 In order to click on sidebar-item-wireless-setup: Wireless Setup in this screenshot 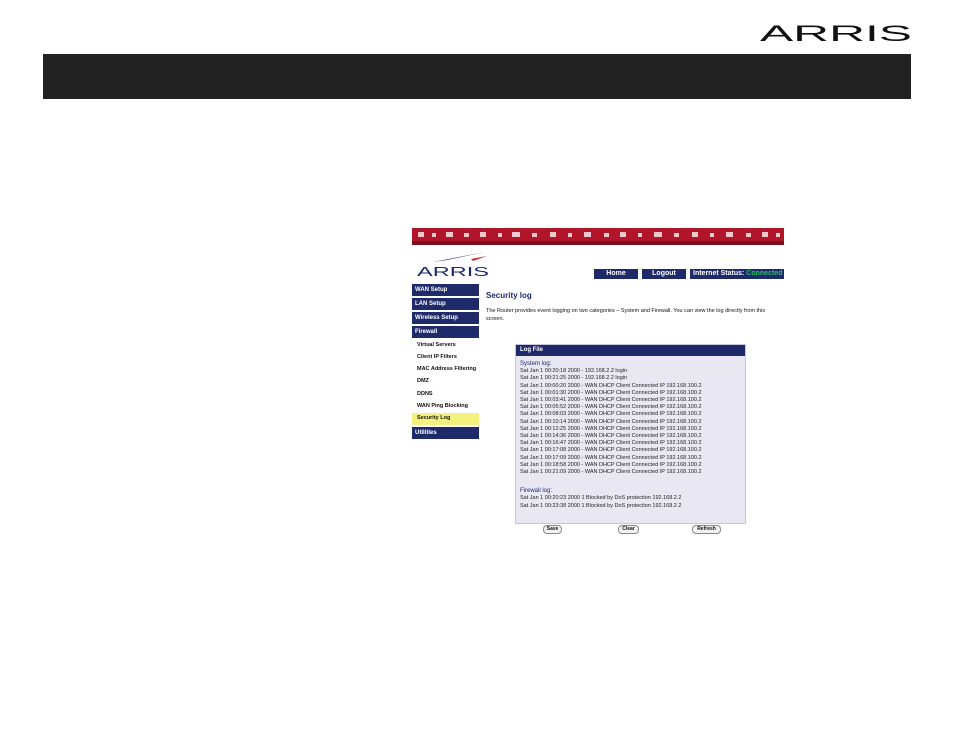, I will do `click(445, 318)`.